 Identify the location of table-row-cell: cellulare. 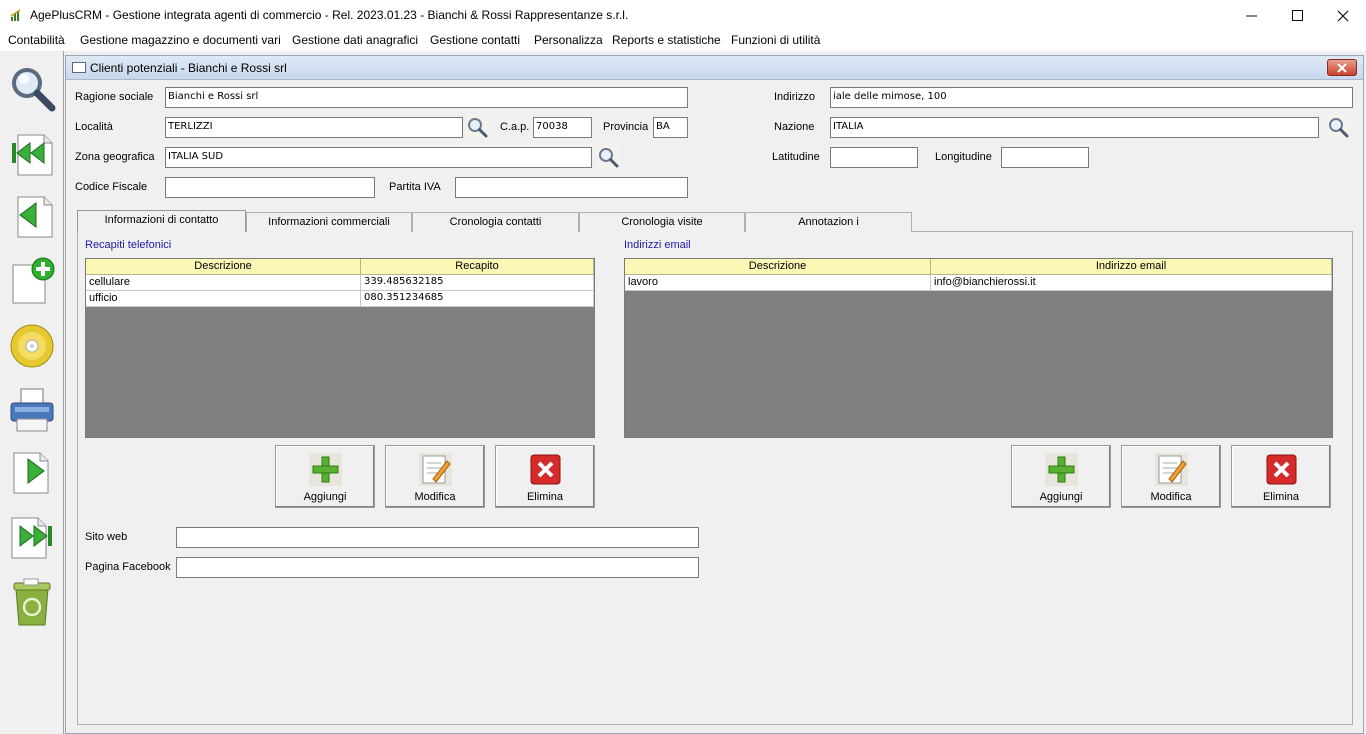
(223, 283).